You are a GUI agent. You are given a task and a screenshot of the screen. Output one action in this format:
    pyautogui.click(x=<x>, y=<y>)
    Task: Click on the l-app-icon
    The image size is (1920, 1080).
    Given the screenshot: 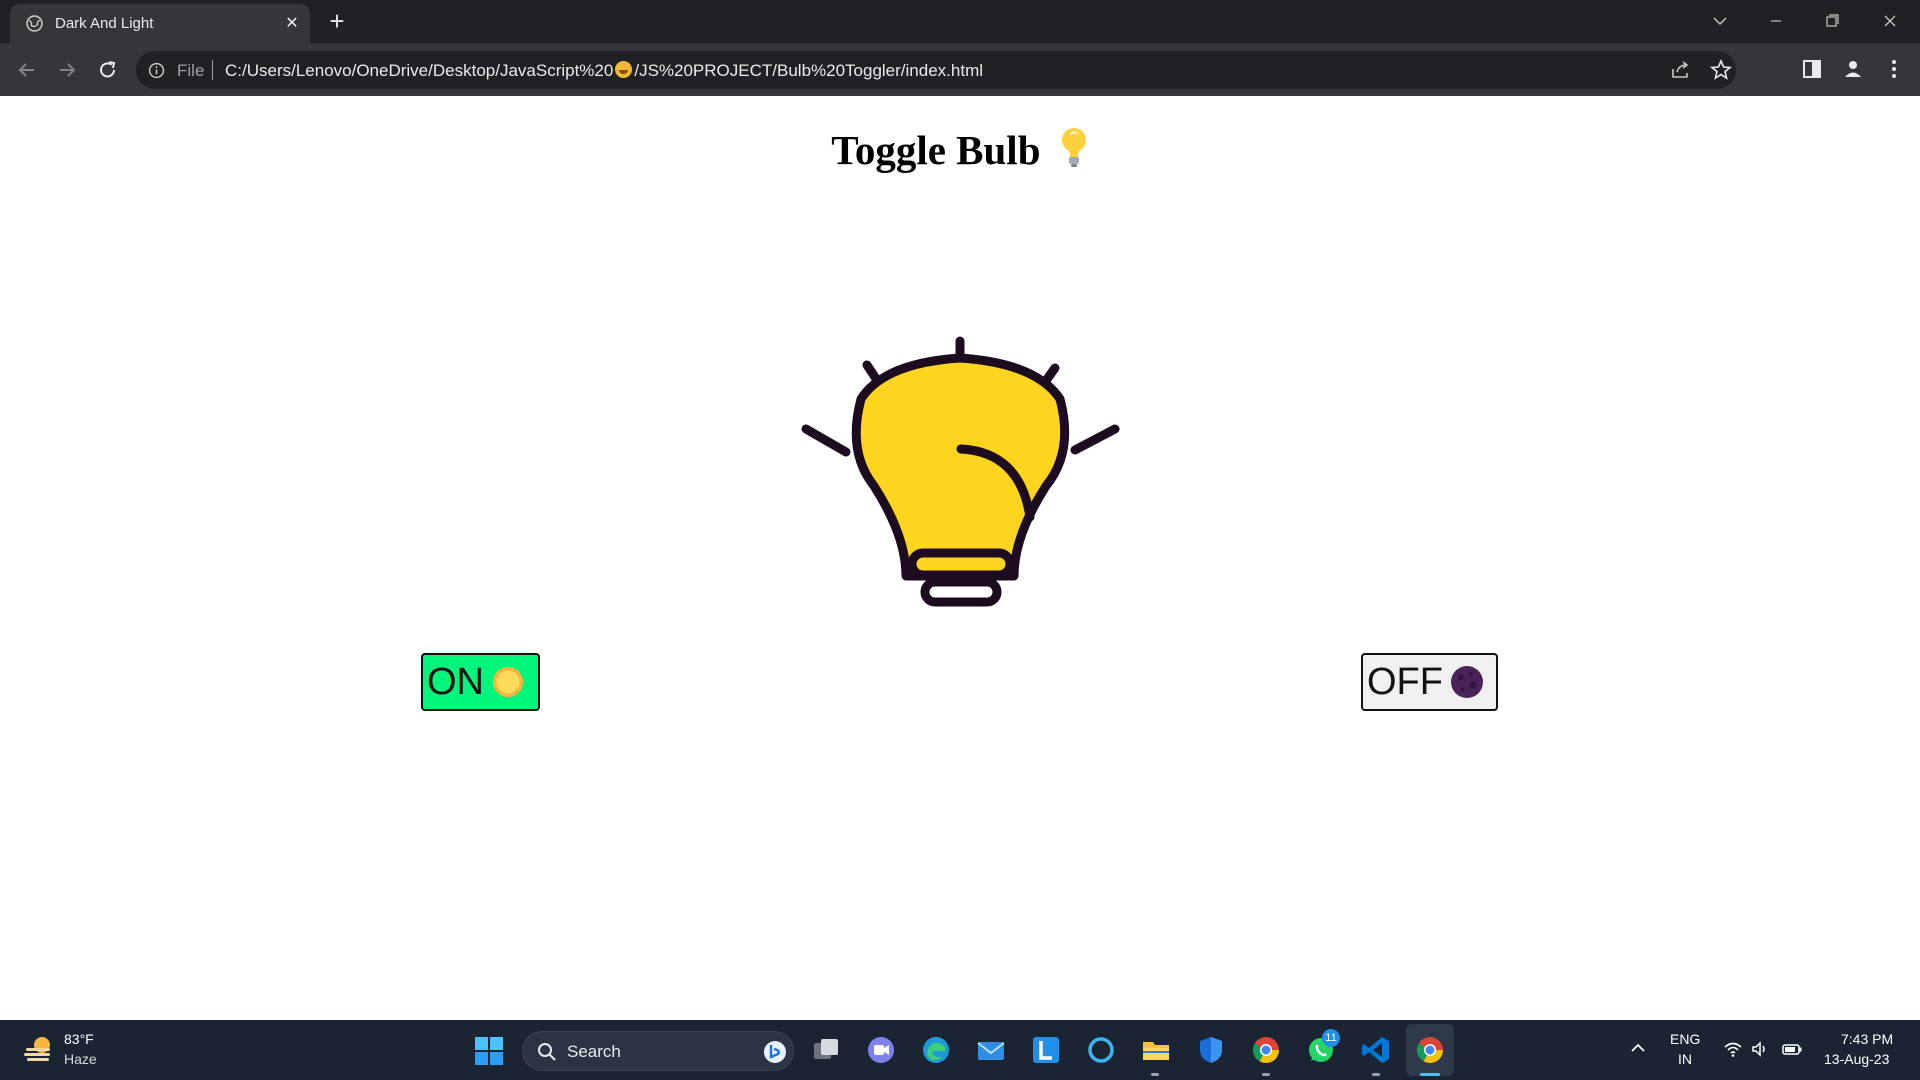 What is the action you would take?
    pyautogui.click(x=1046, y=1050)
    